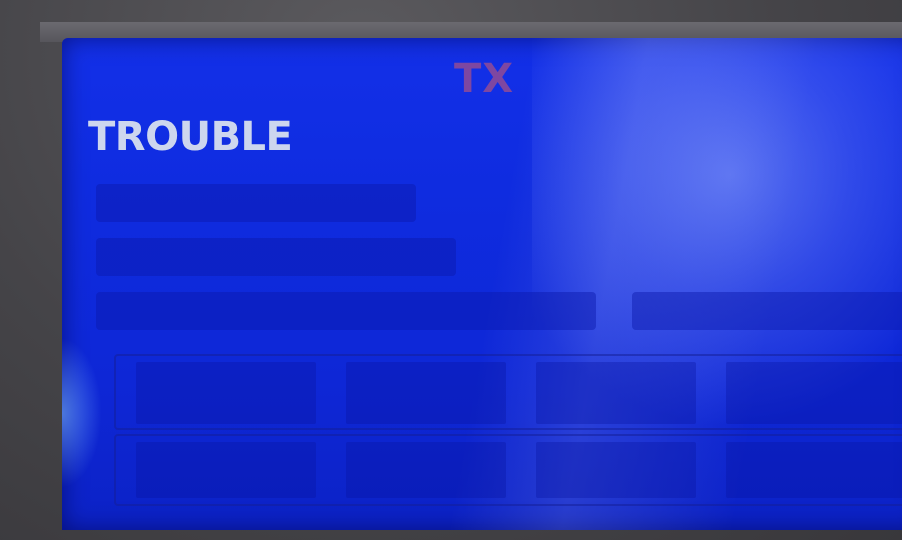 Image resolution: width=902 pixels, height=540 pixels. What do you see at coordinates (82, 413) in the screenshot?
I see `backlight-edge-glow` at bounding box center [82, 413].